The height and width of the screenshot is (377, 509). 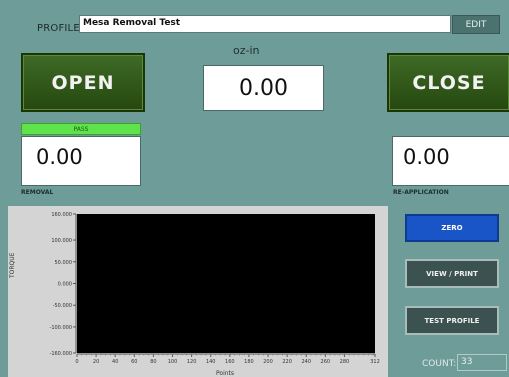 I want to click on open-button: OPEN, so click(x=83, y=82).